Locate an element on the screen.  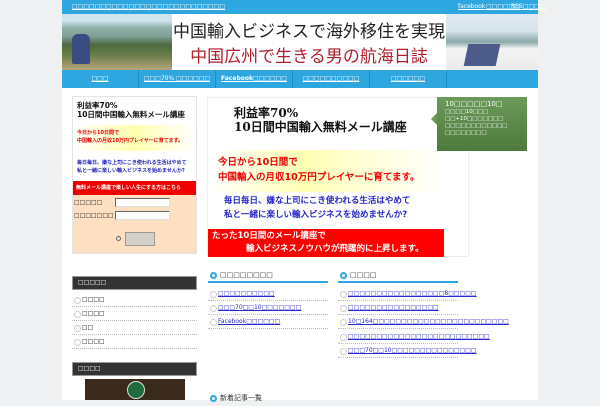
form-yellow-line2: 中国輸入の月収10万円プレイヤーに育てます。 is located at coordinates (130, 141).